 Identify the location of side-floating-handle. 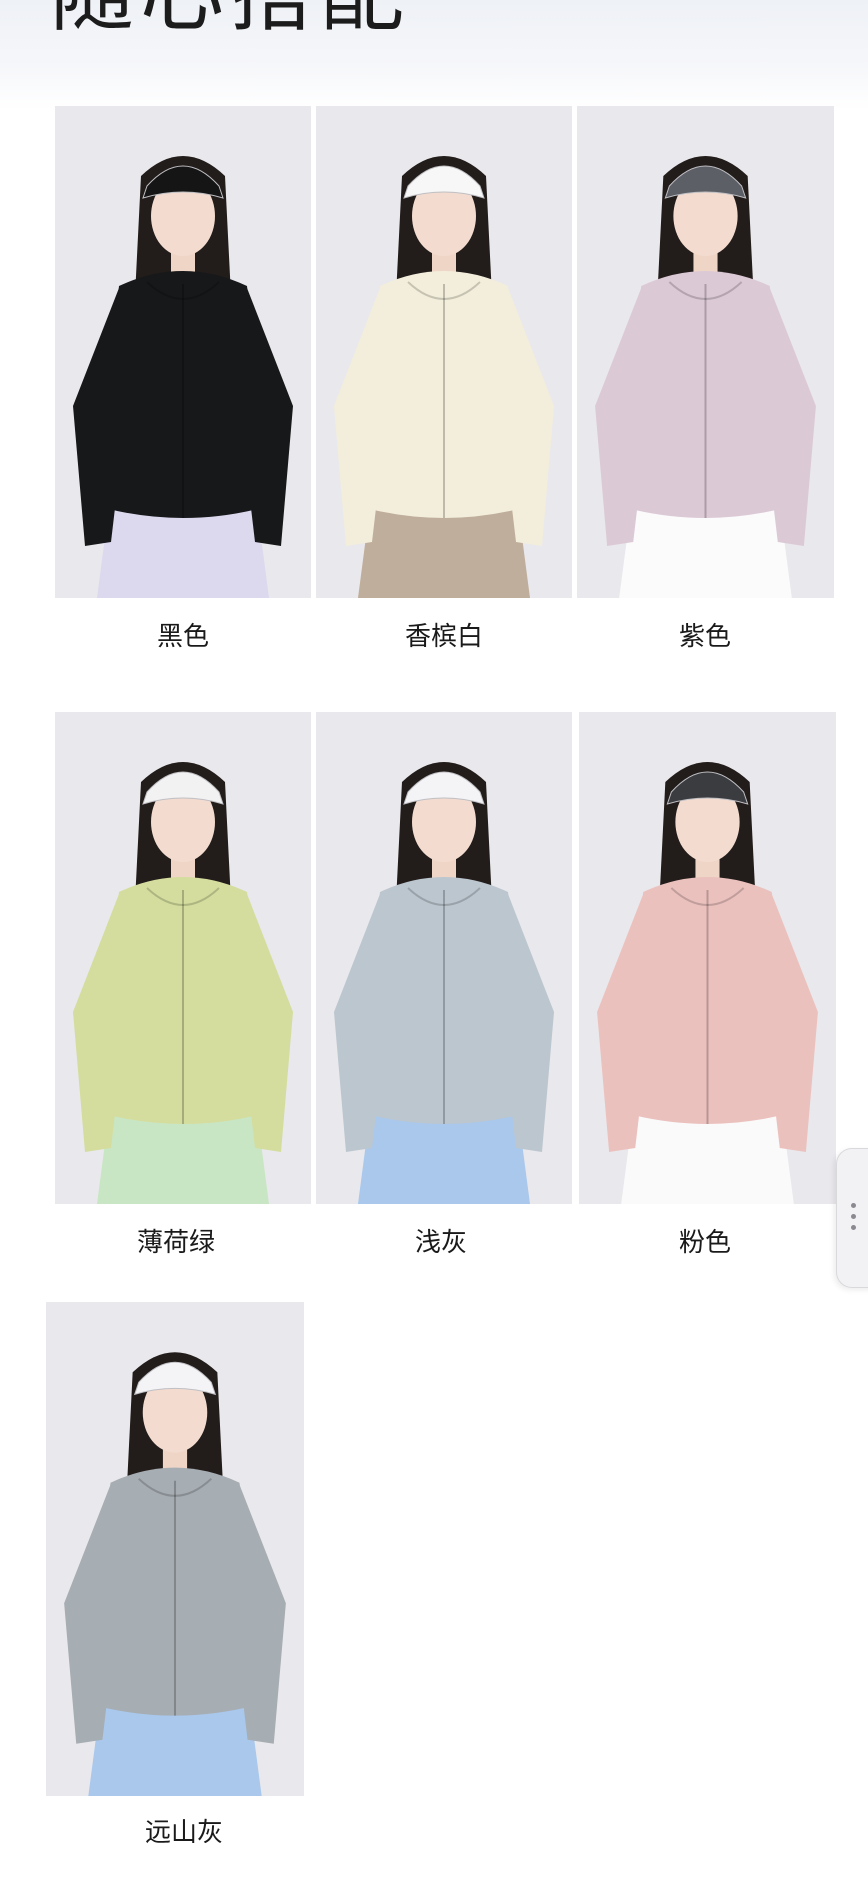
(852, 1218).